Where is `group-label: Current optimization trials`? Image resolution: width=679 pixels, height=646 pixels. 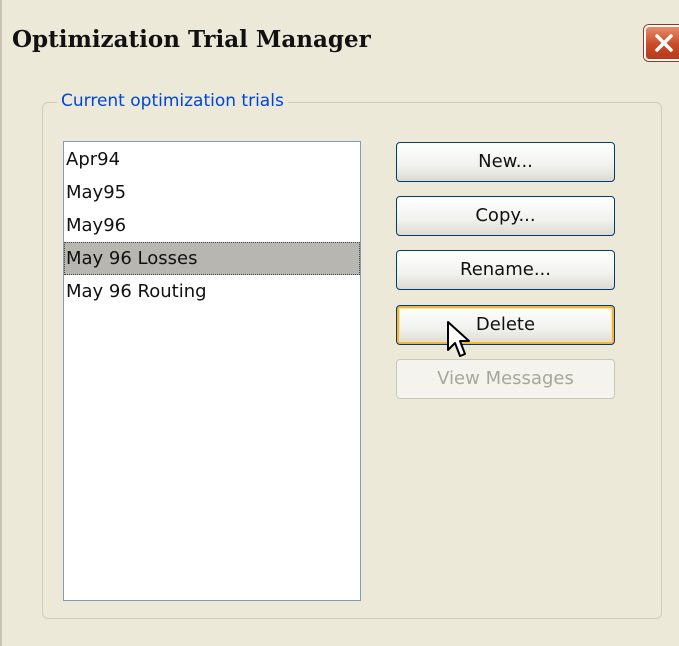 group-label: Current optimization trials is located at coordinates (172, 101).